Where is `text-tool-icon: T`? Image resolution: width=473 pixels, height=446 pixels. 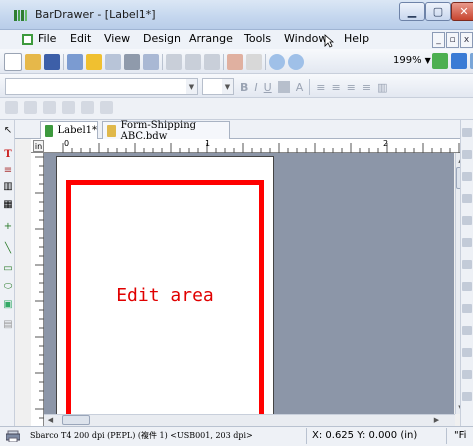
text-tool-icon: T is located at coordinates (8, 154).